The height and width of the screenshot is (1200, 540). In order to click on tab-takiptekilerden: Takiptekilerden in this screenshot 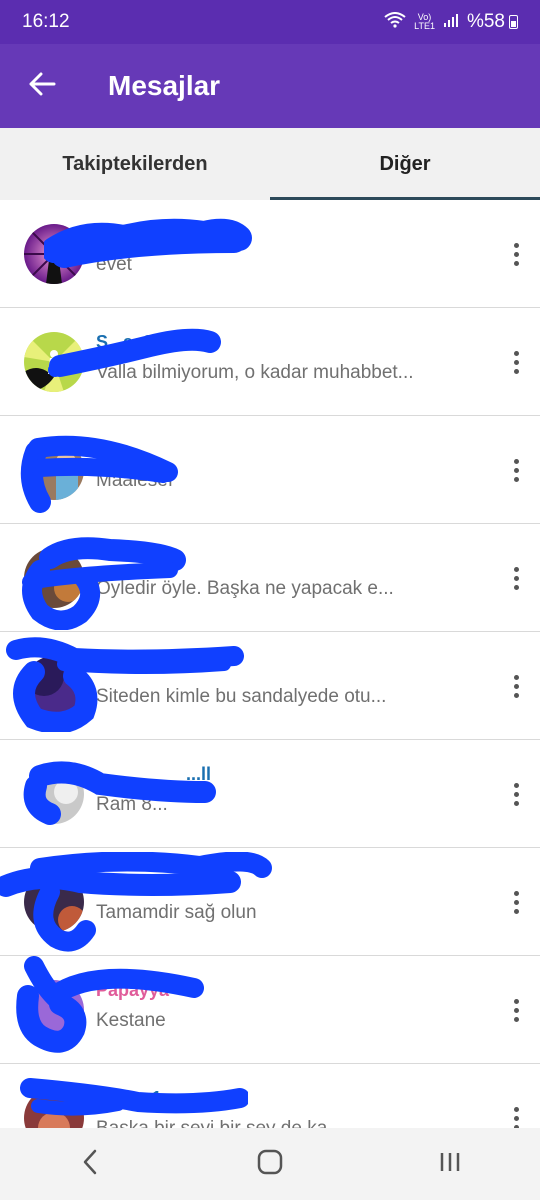, I will do `click(135, 164)`.